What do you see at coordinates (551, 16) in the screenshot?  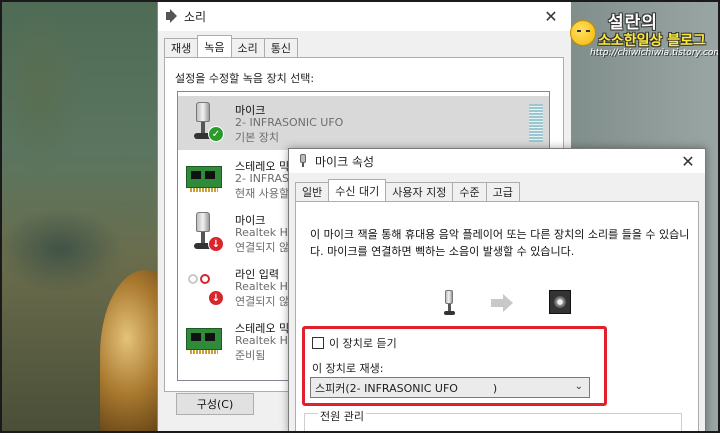 I see `sound-window-close-button: ✕` at bounding box center [551, 16].